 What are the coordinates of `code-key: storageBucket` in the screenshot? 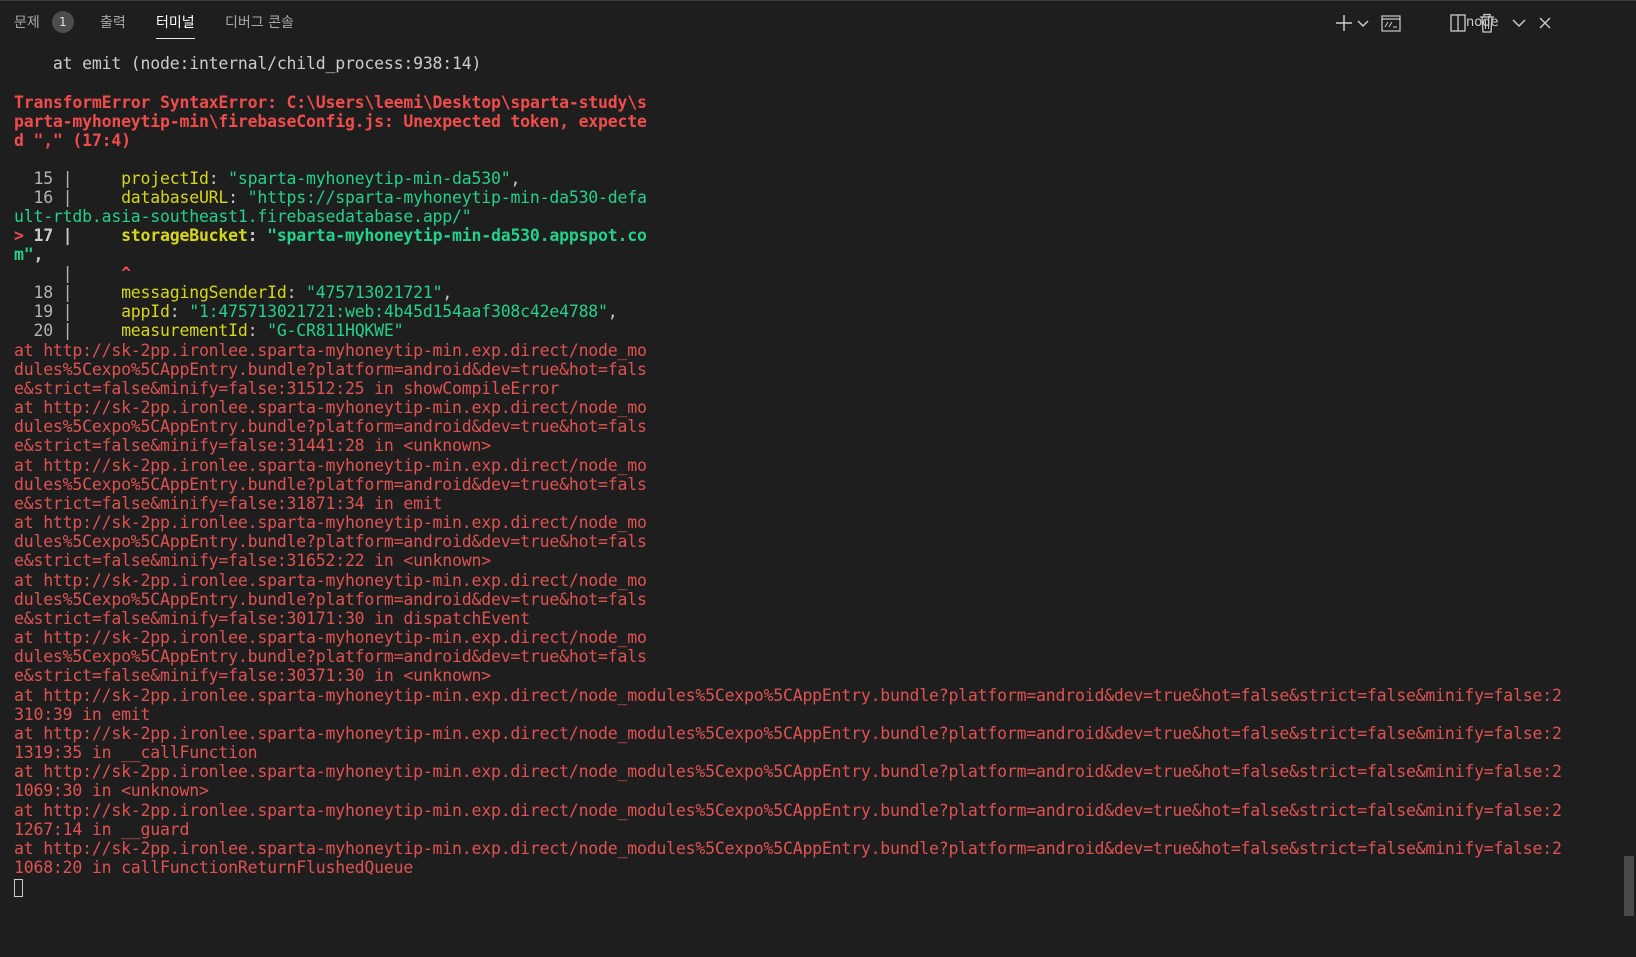 It's located at (184, 235).